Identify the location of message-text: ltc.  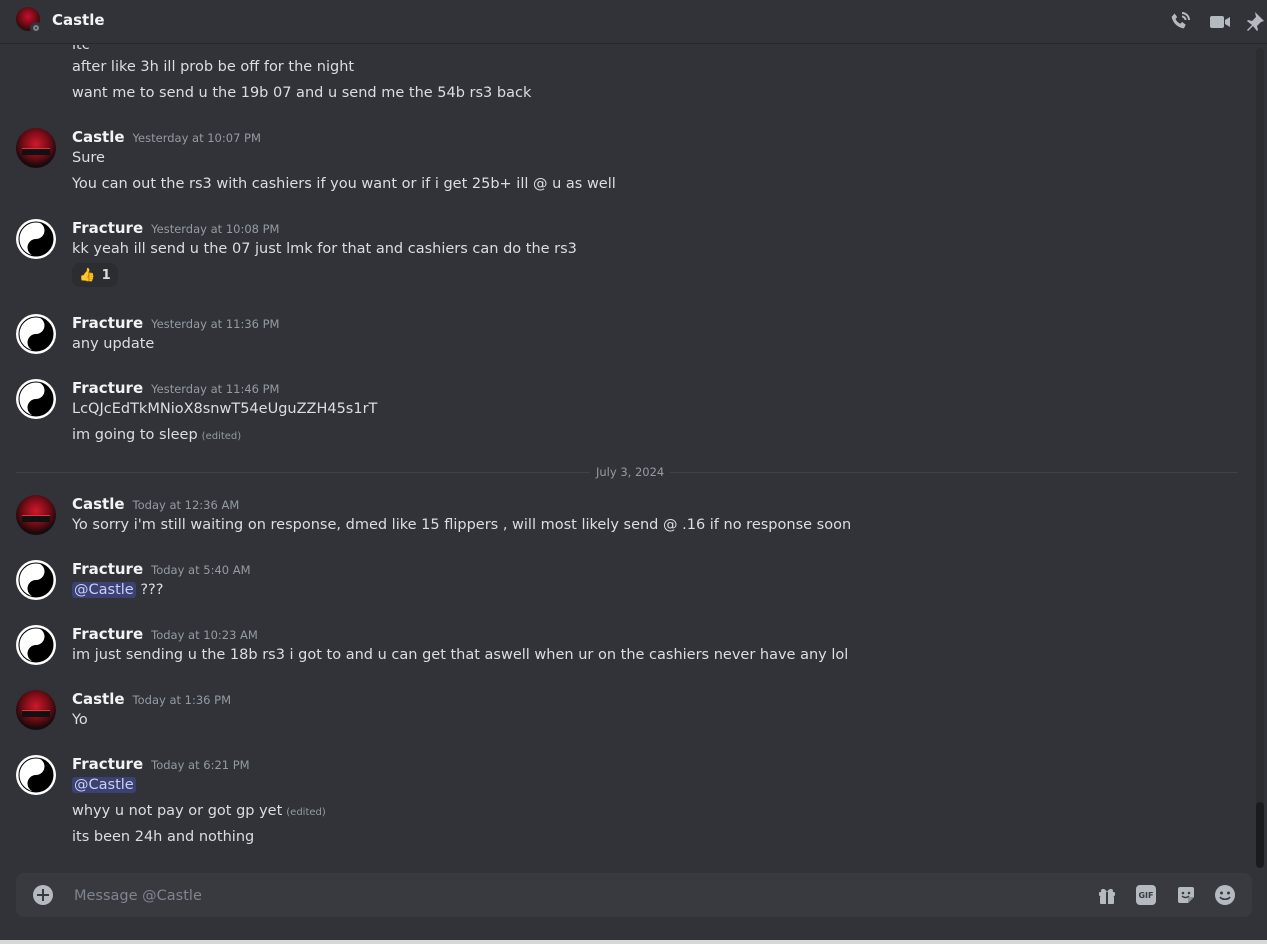
(81, 49).